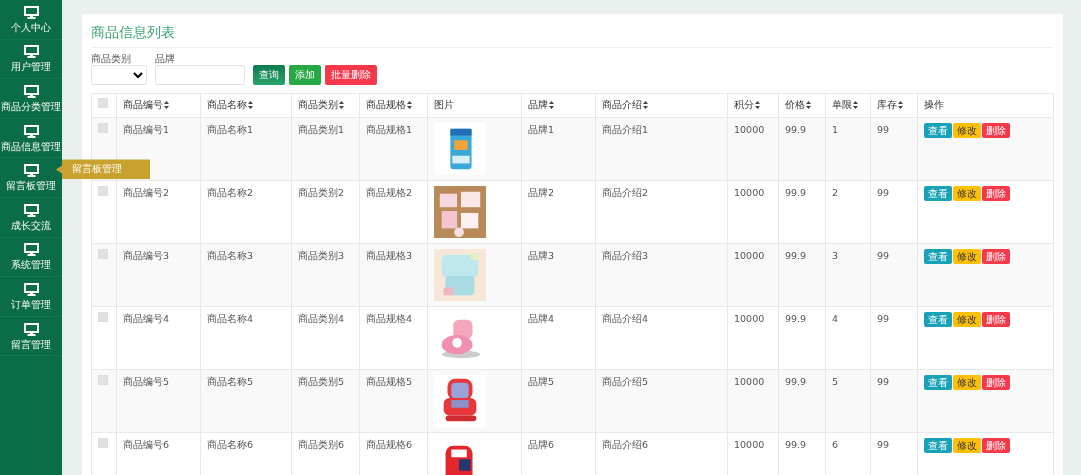  What do you see at coordinates (31, 146) in the screenshot?
I see `sidebar-item: 商品信息管理` at bounding box center [31, 146].